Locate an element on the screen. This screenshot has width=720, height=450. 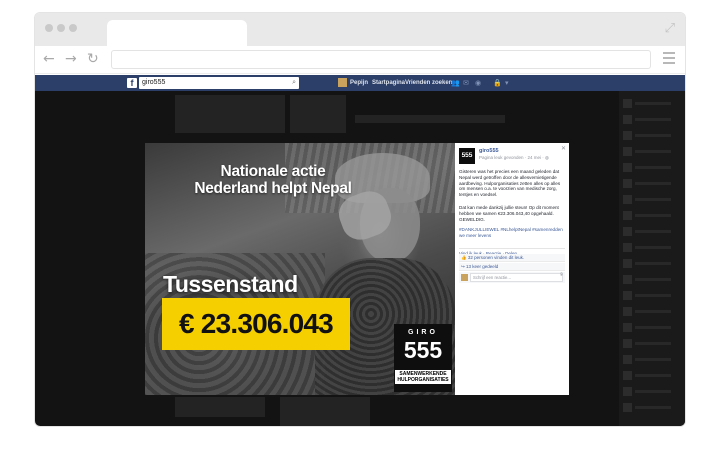
search-value: giro555 is located at coordinates (154, 82).